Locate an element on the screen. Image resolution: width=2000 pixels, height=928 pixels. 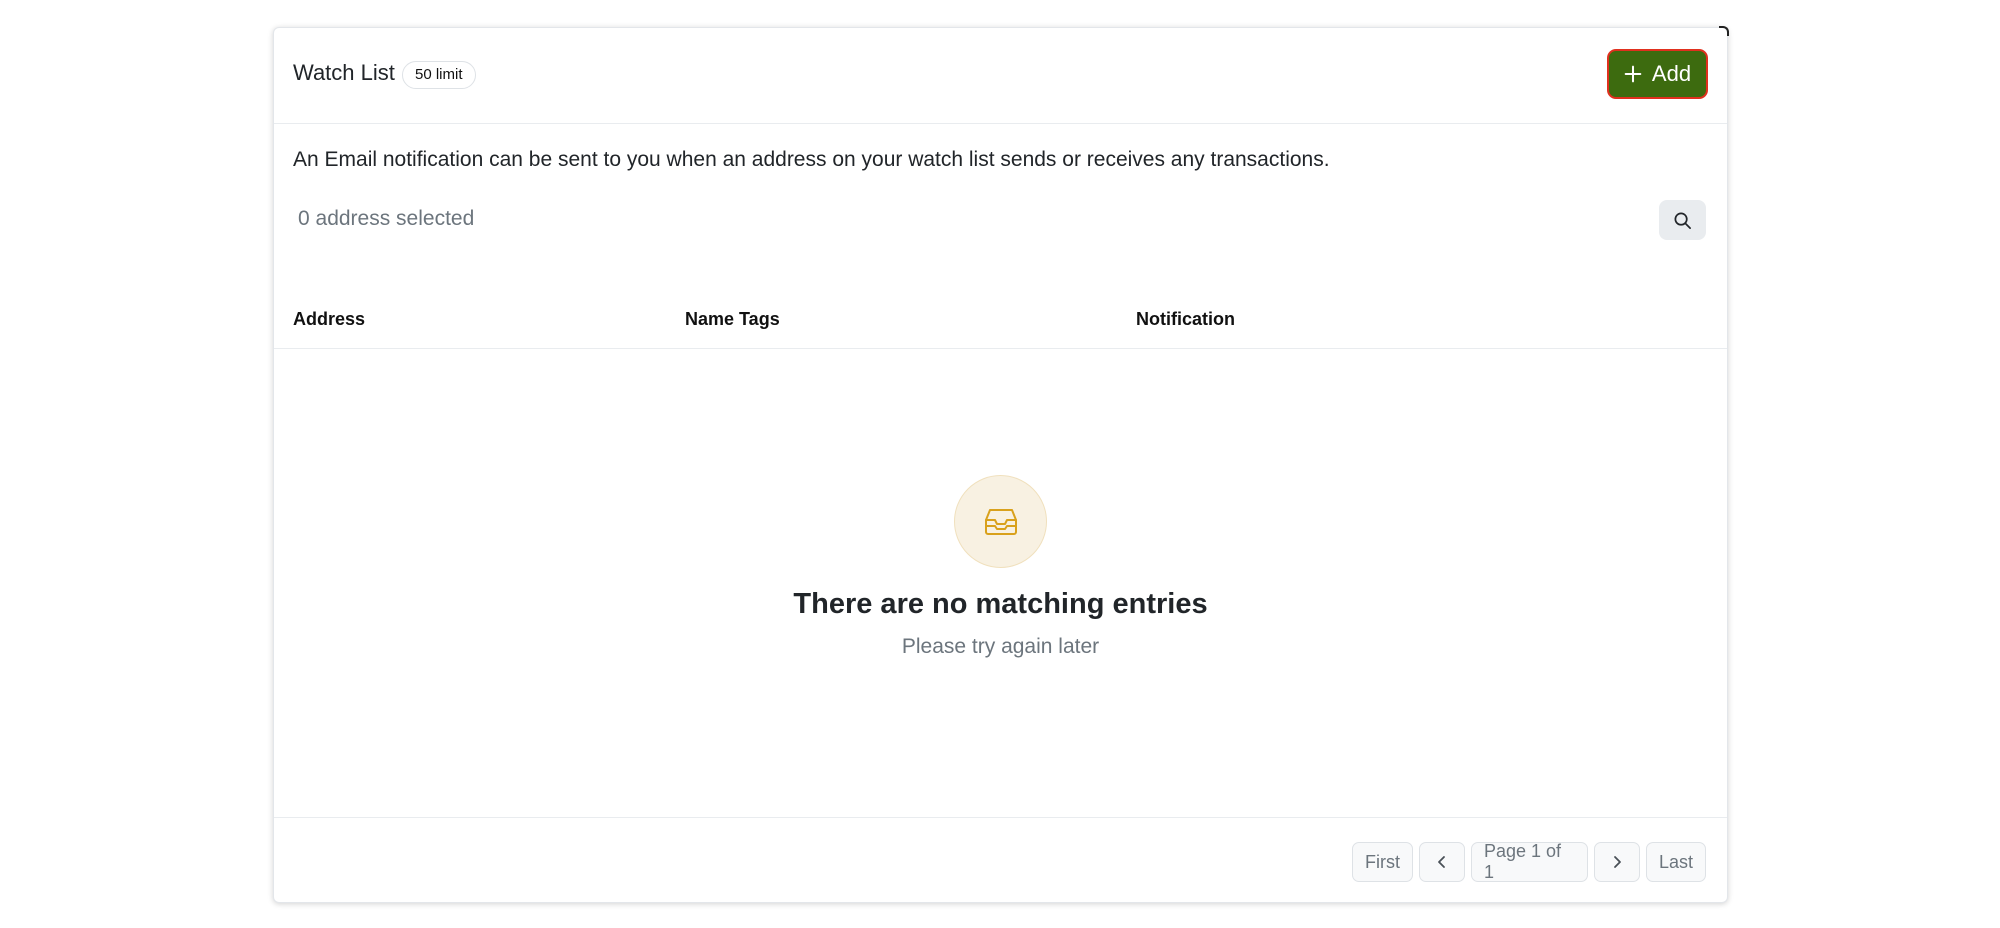
chevron-left-icon is located at coordinates (1441, 862).